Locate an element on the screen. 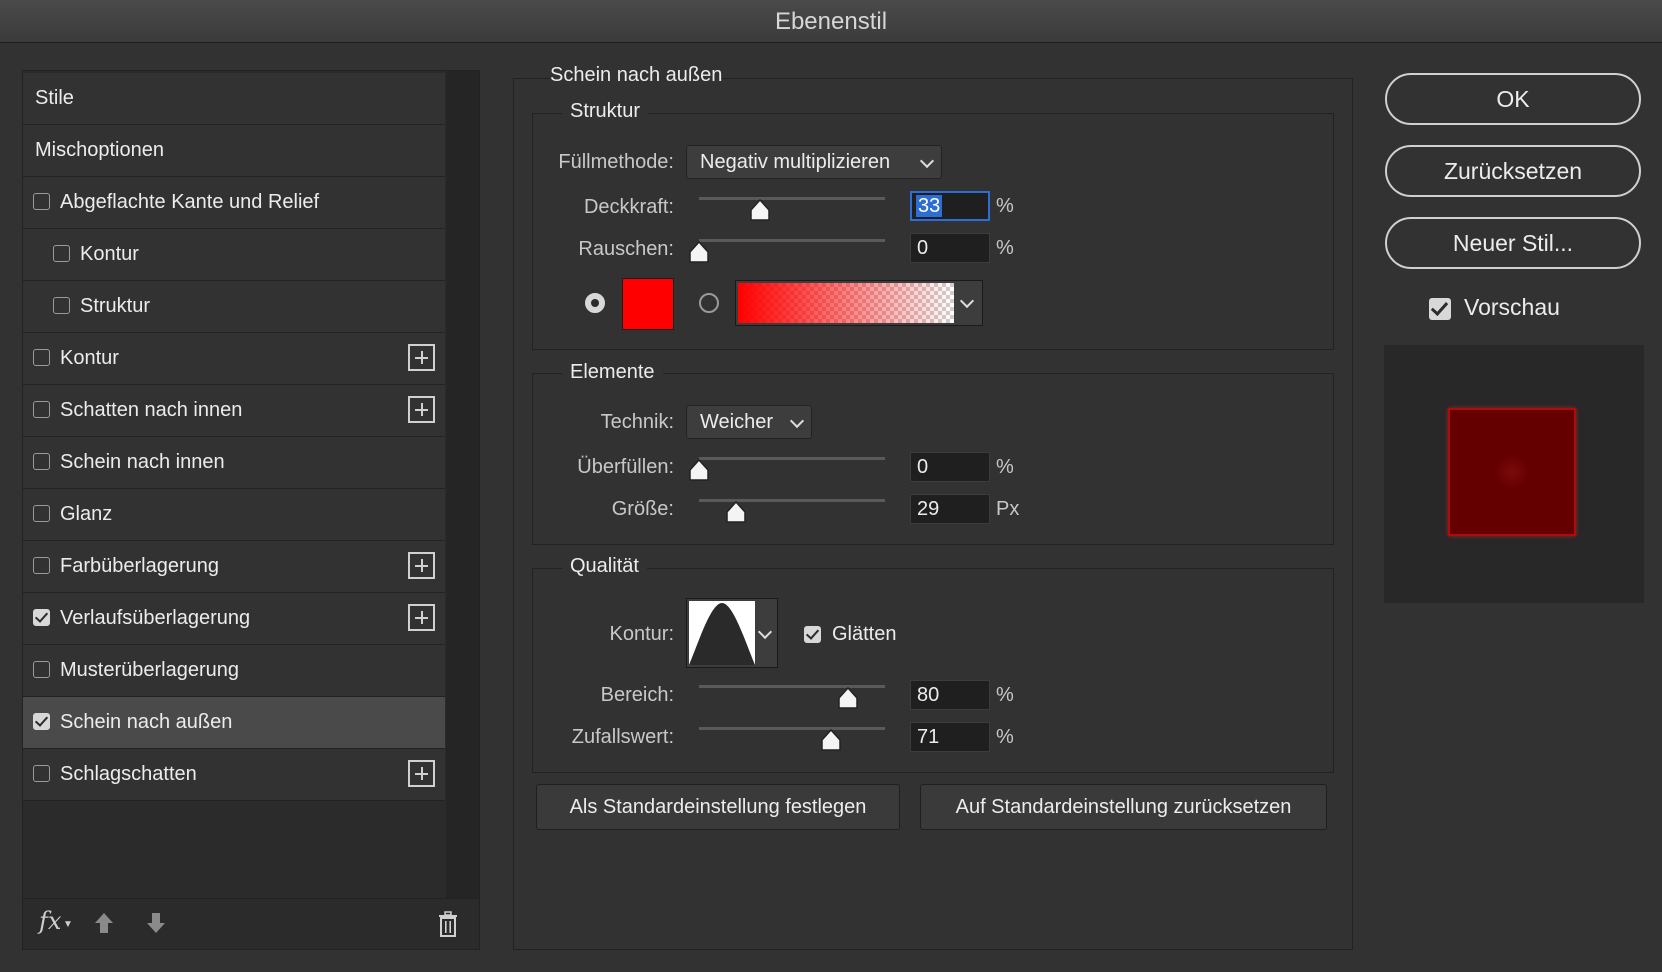 This screenshot has height=972, width=1662. size-slider-thumb is located at coordinates (736, 512).